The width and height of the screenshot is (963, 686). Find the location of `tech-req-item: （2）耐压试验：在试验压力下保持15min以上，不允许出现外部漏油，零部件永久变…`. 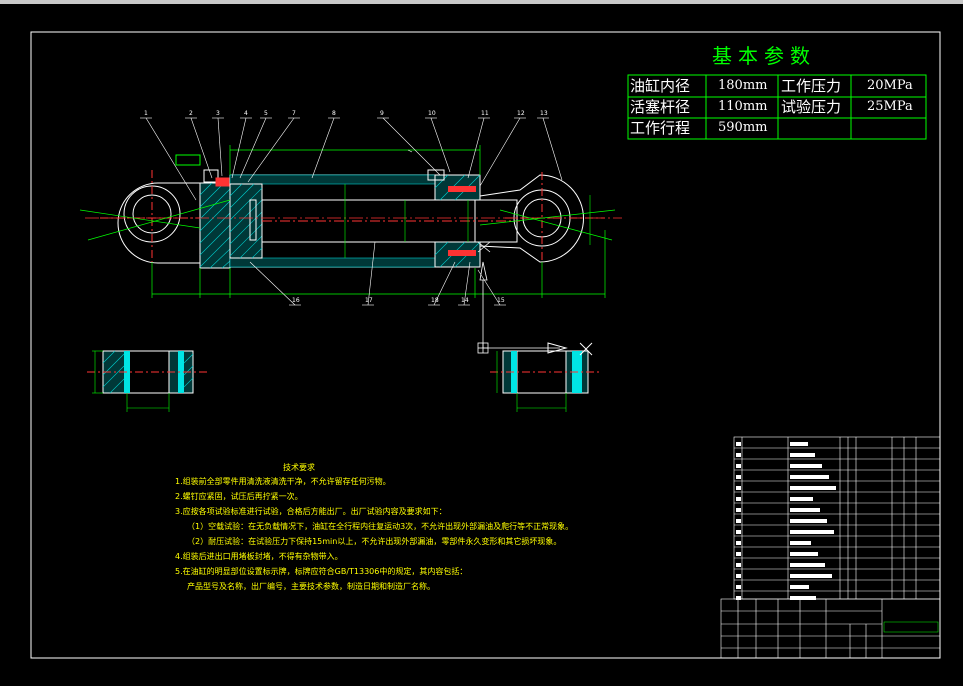

tech-req-item: （2）耐压试验：在试验压力下保持15min以上，不允许出现外部漏油，零部件永久变… is located at coordinates (374, 541).